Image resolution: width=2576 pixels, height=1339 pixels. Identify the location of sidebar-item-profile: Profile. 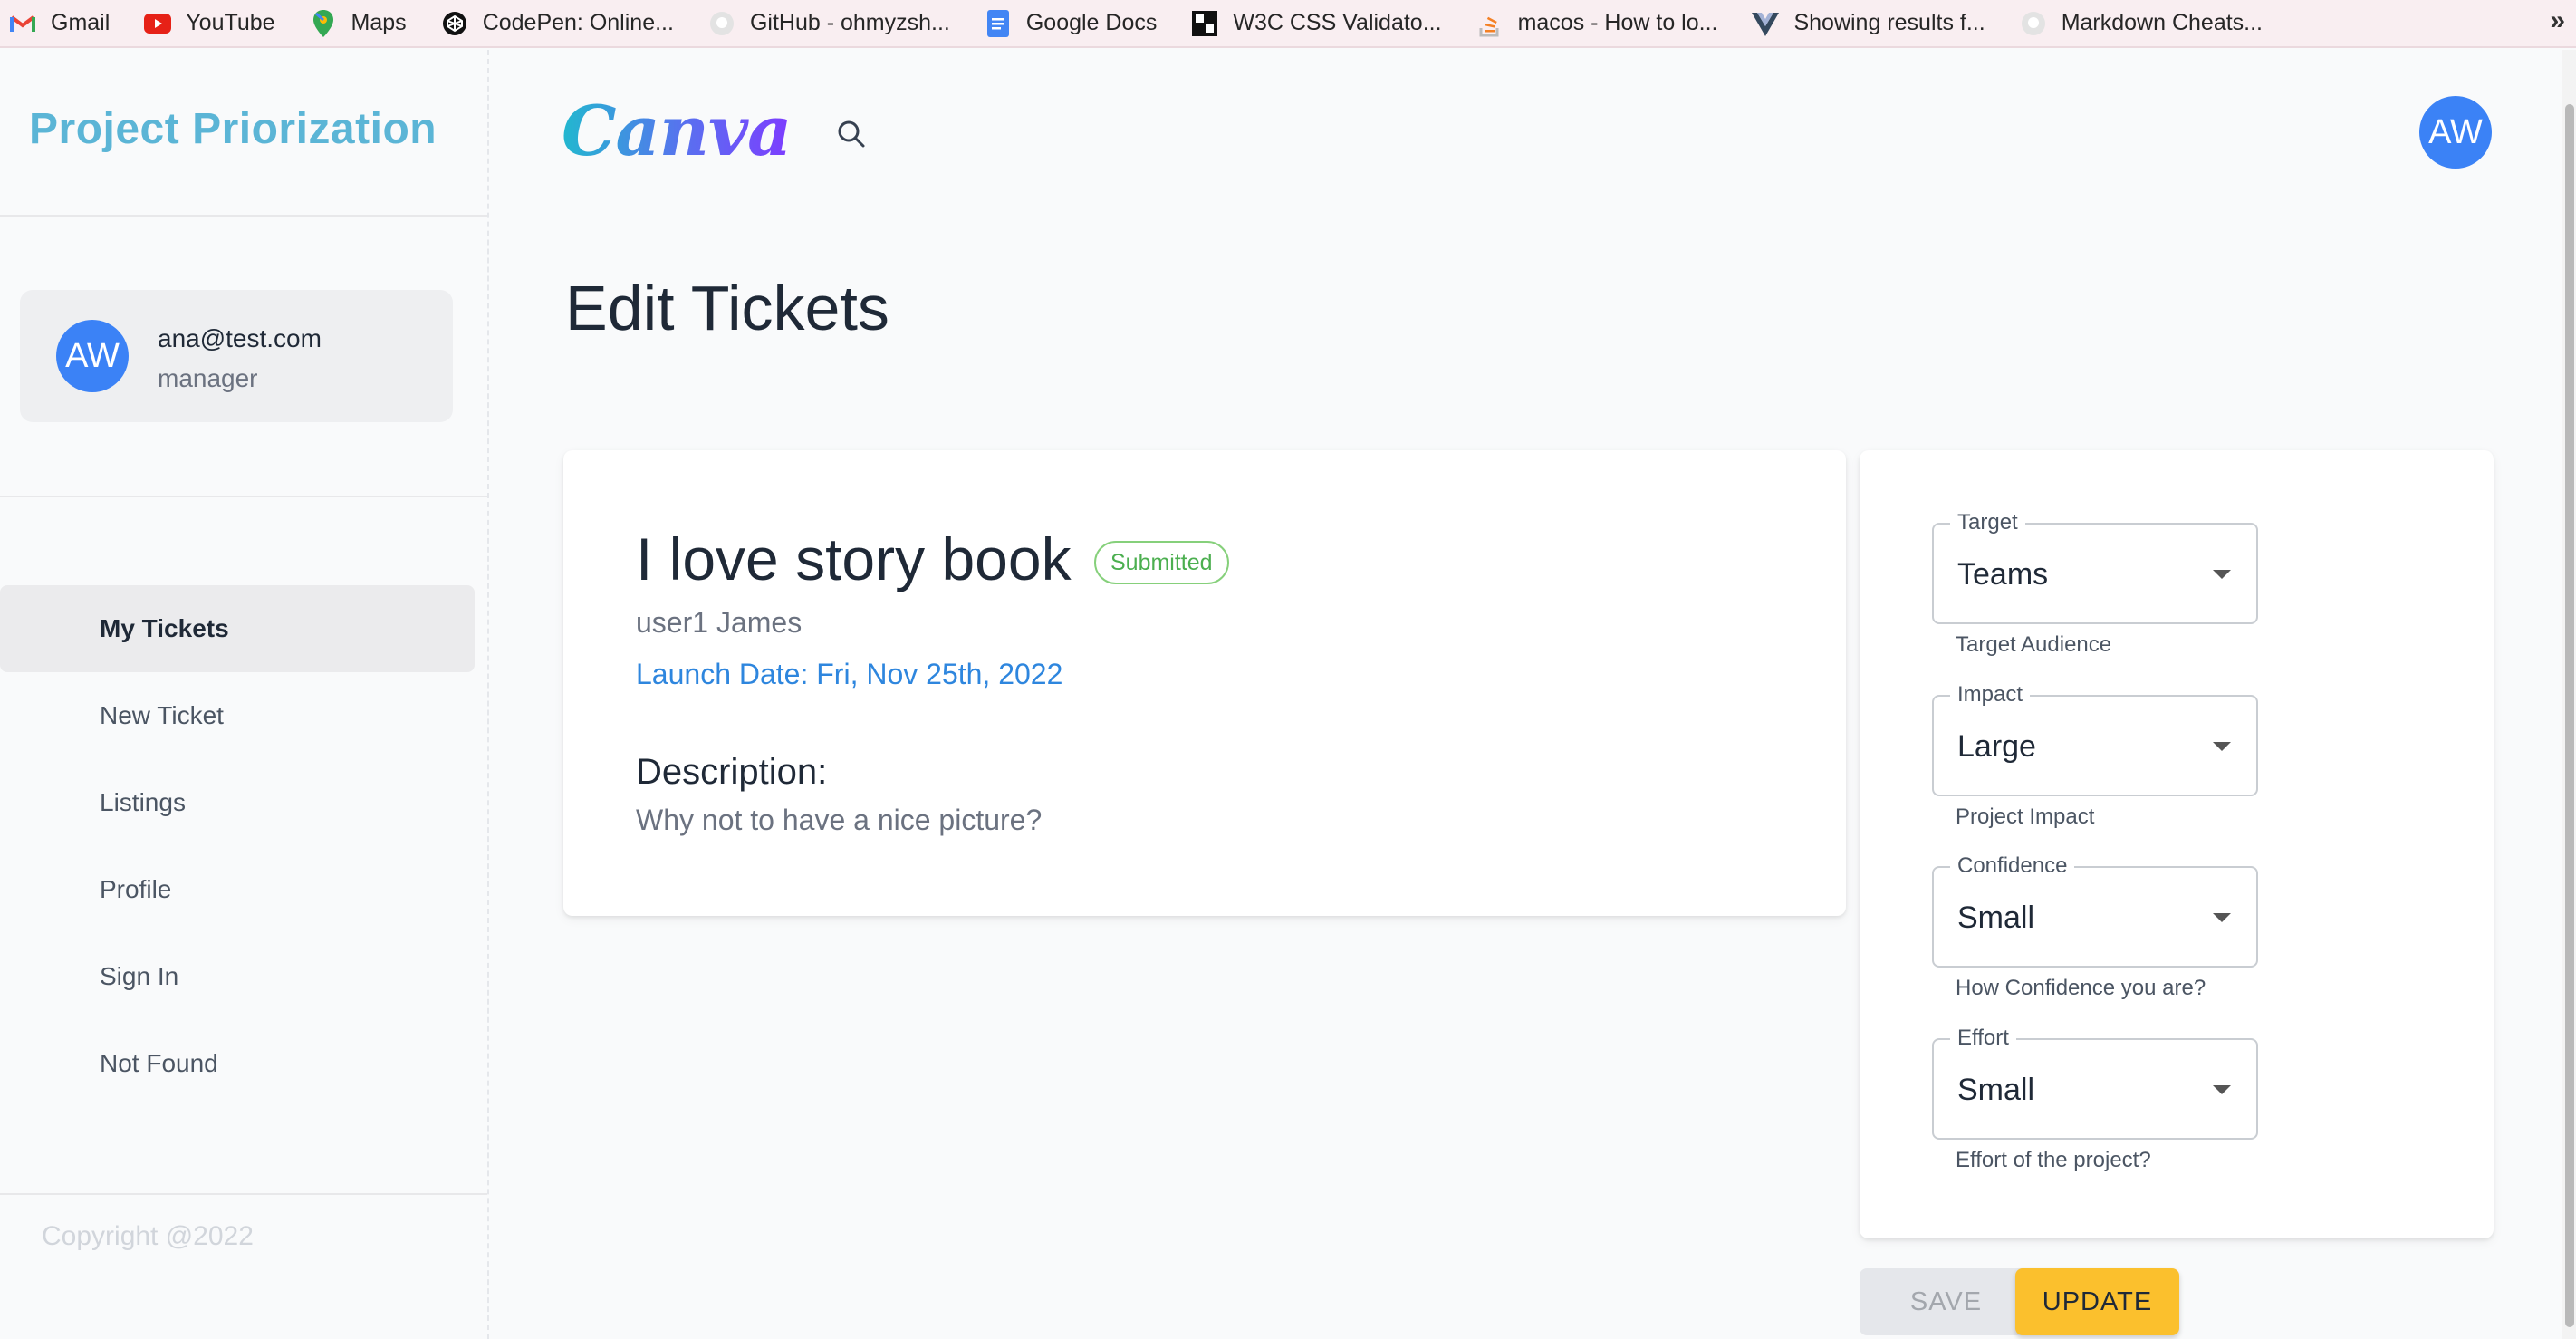
(237, 890).